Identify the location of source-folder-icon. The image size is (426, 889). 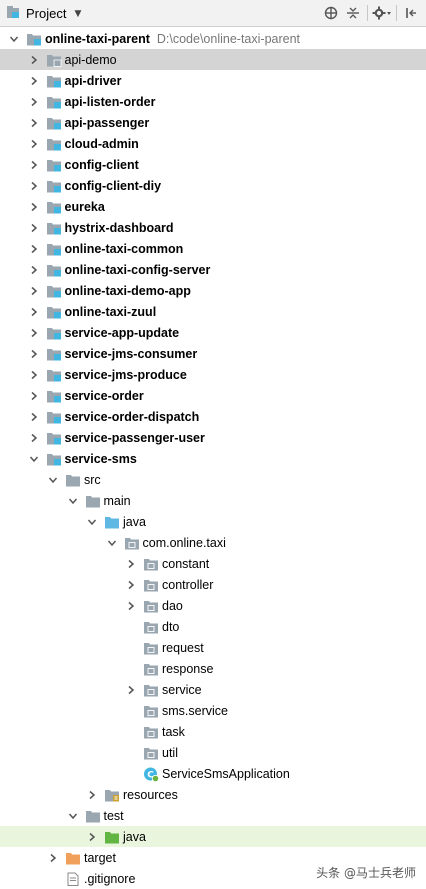
(112, 522).